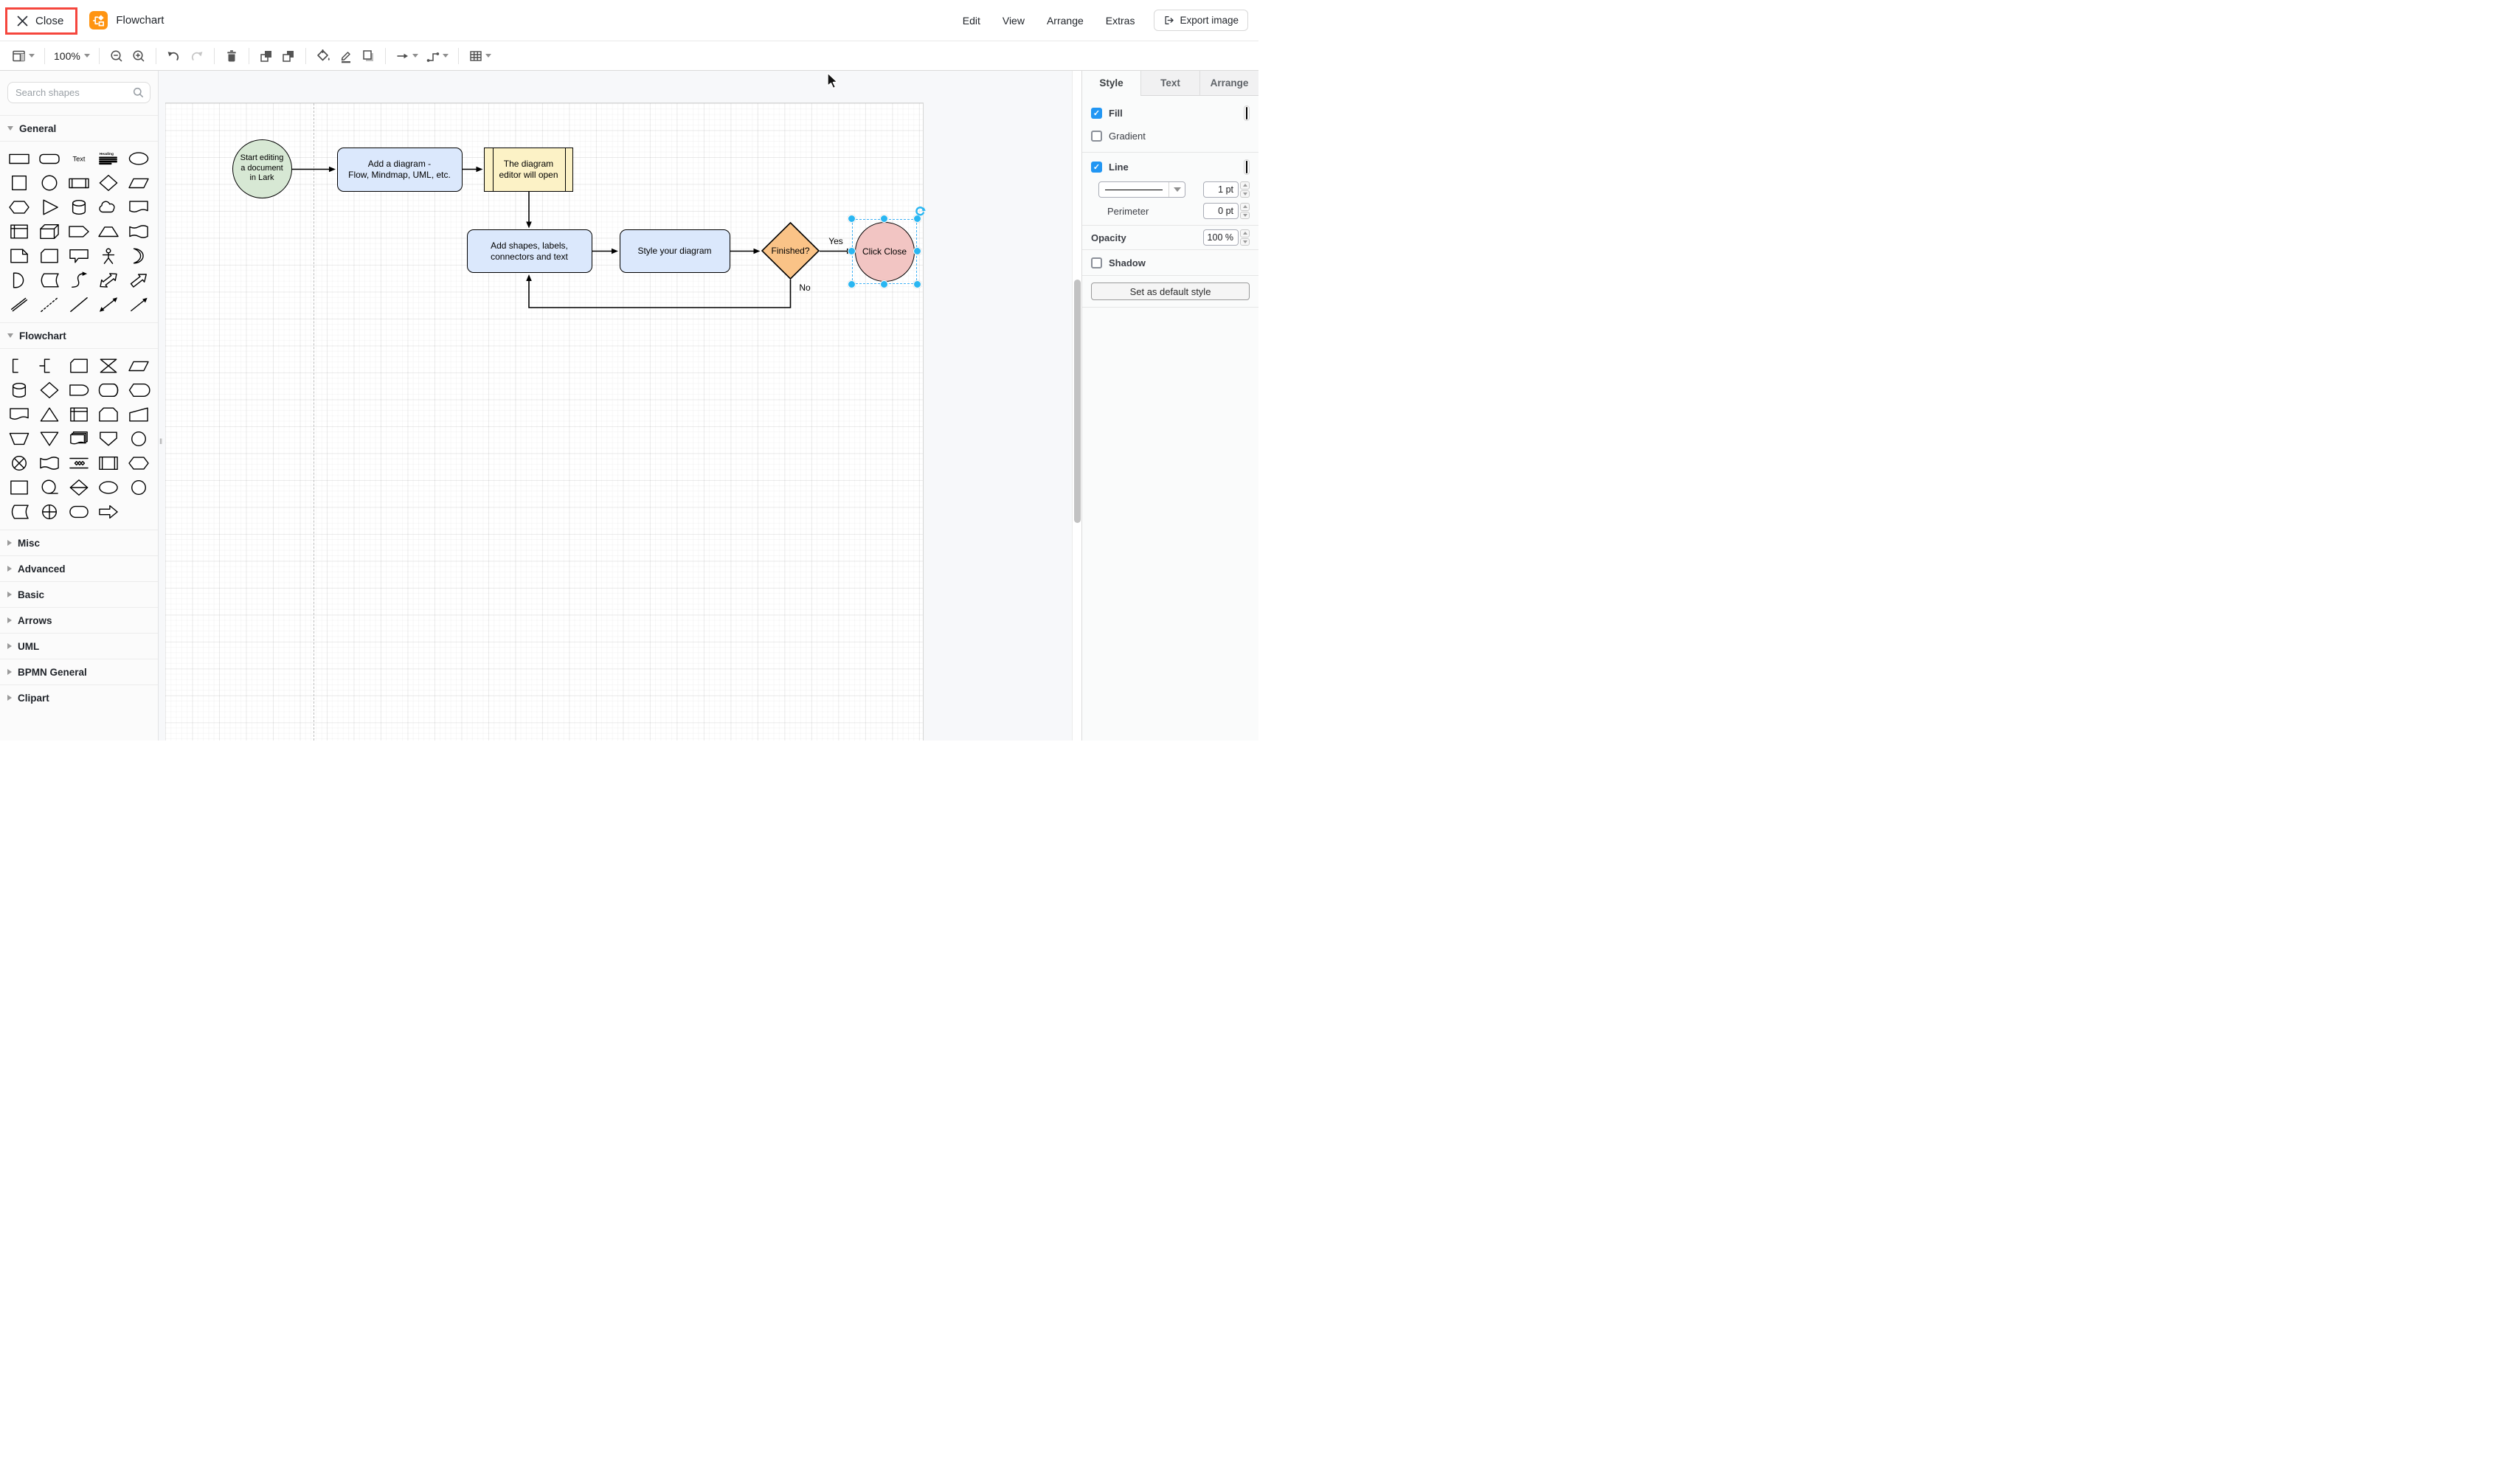 This screenshot has height=1484, width=2517. I want to click on zoom-out-button, so click(116, 56).